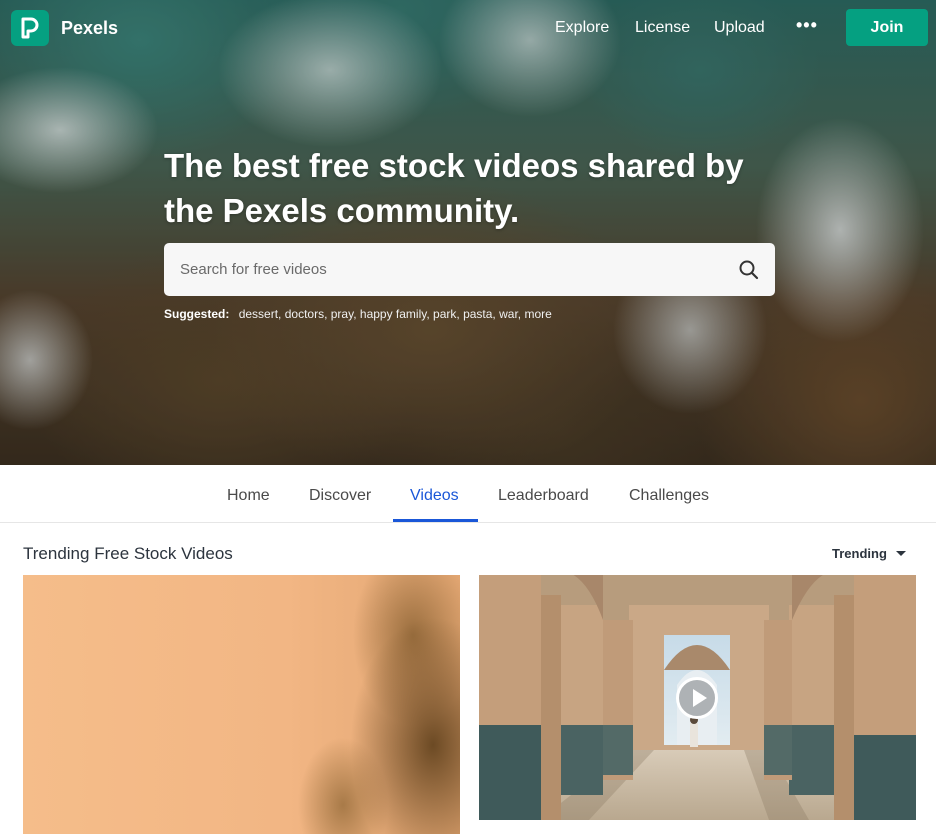 The width and height of the screenshot is (936, 834). Describe the element at coordinates (248, 496) in the screenshot. I see `tab-home: Home` at that location.